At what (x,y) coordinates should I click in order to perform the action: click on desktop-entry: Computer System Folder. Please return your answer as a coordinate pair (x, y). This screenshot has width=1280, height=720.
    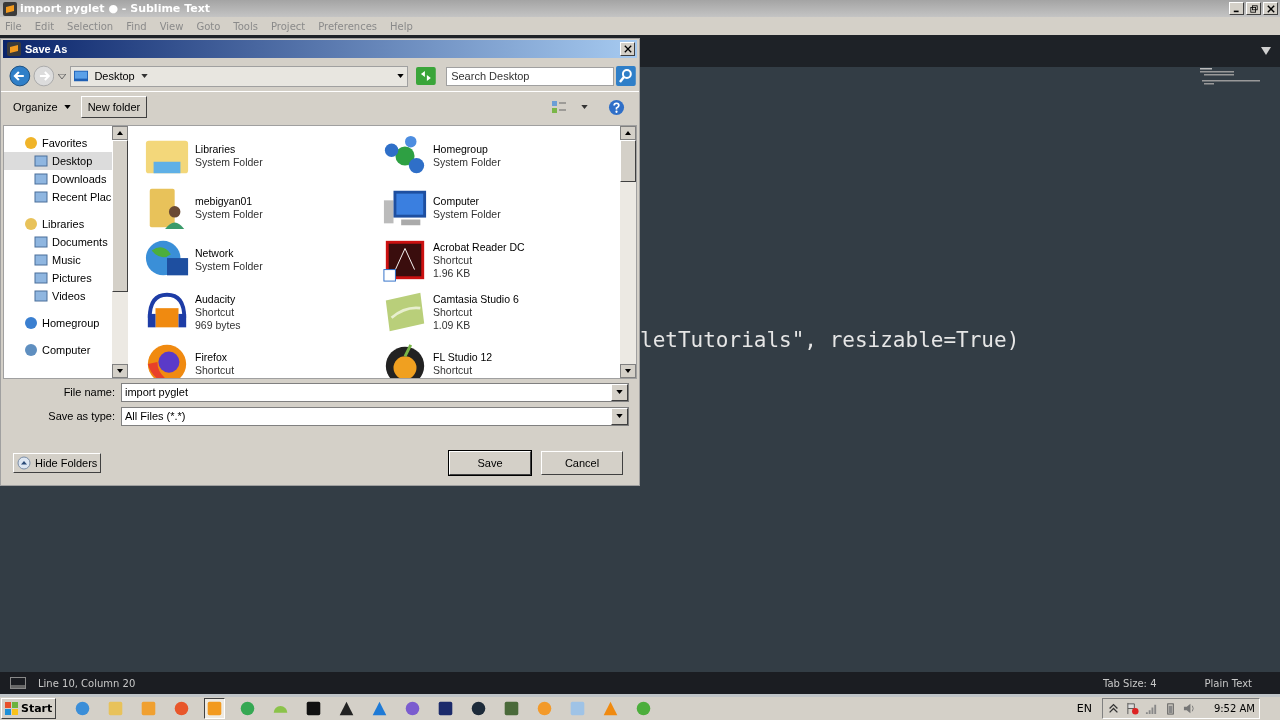
    Looking at the image, I should click on (482, 208).